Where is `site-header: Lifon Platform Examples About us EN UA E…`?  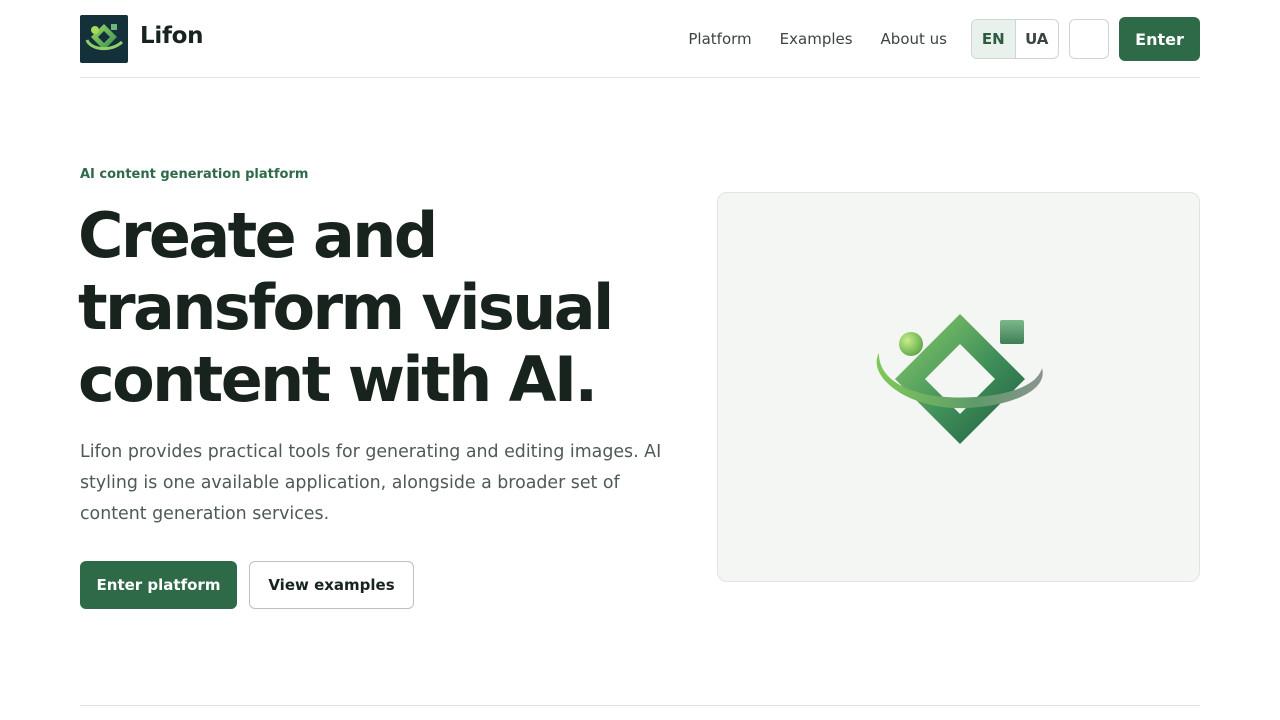
site-header: Lifon Platform Examples About us EN UA E… is located at coordinates (640, 39).